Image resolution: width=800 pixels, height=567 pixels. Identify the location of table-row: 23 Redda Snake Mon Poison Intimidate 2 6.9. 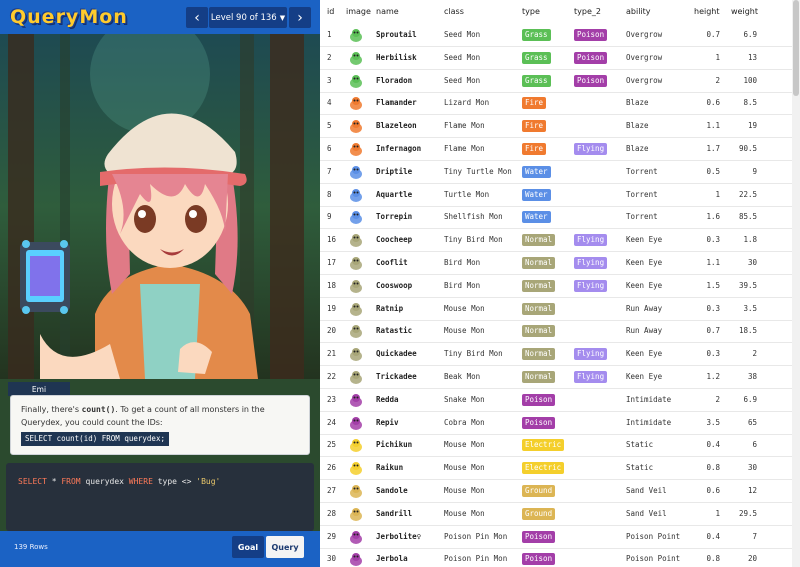
(560, 400).